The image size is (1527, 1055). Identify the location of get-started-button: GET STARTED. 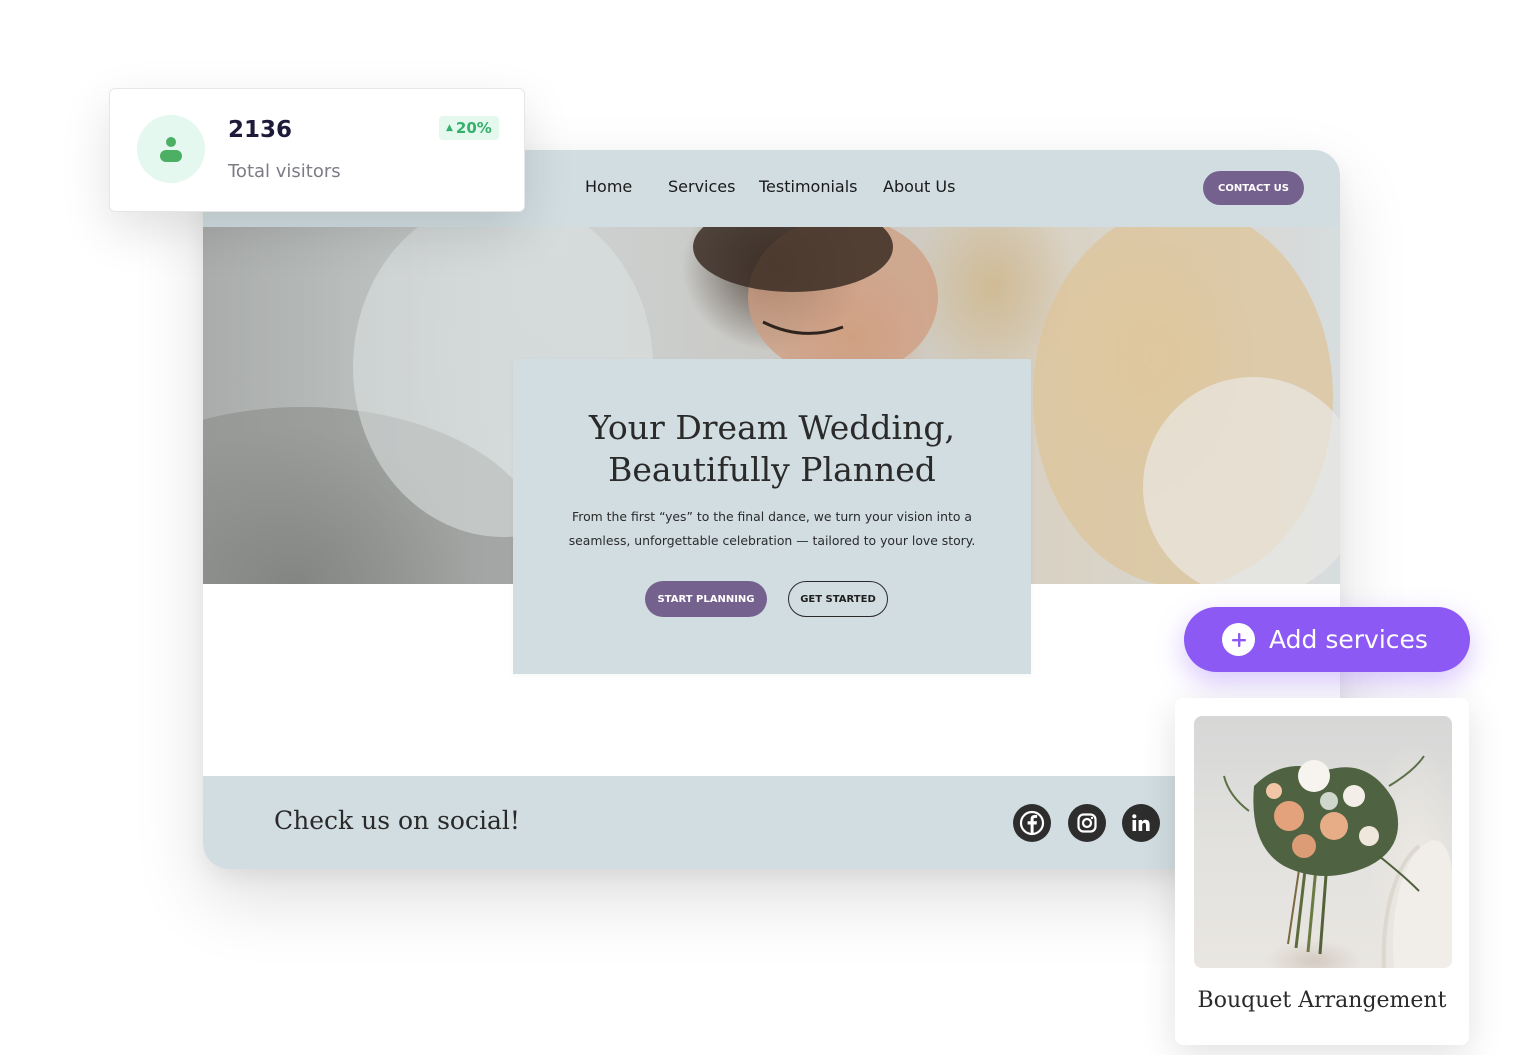
(838, 599).